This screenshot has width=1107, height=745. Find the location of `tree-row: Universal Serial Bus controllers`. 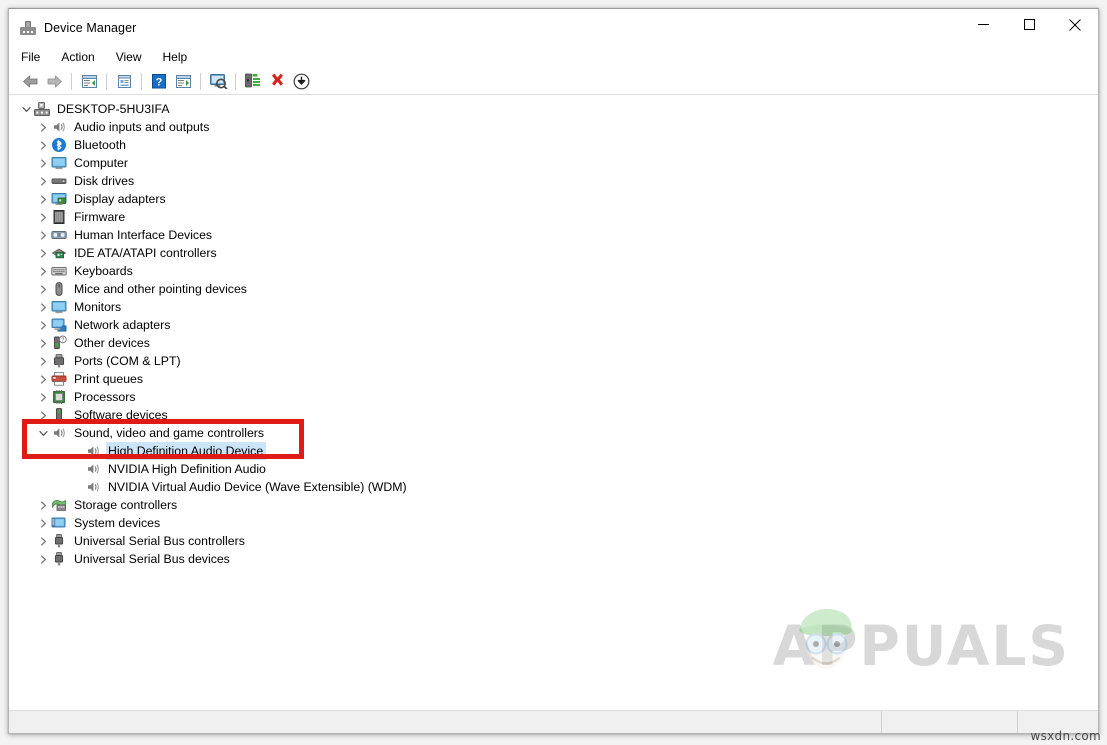

tree-row: Universal Serial Bus controllers is located at coordinates (553, 541).